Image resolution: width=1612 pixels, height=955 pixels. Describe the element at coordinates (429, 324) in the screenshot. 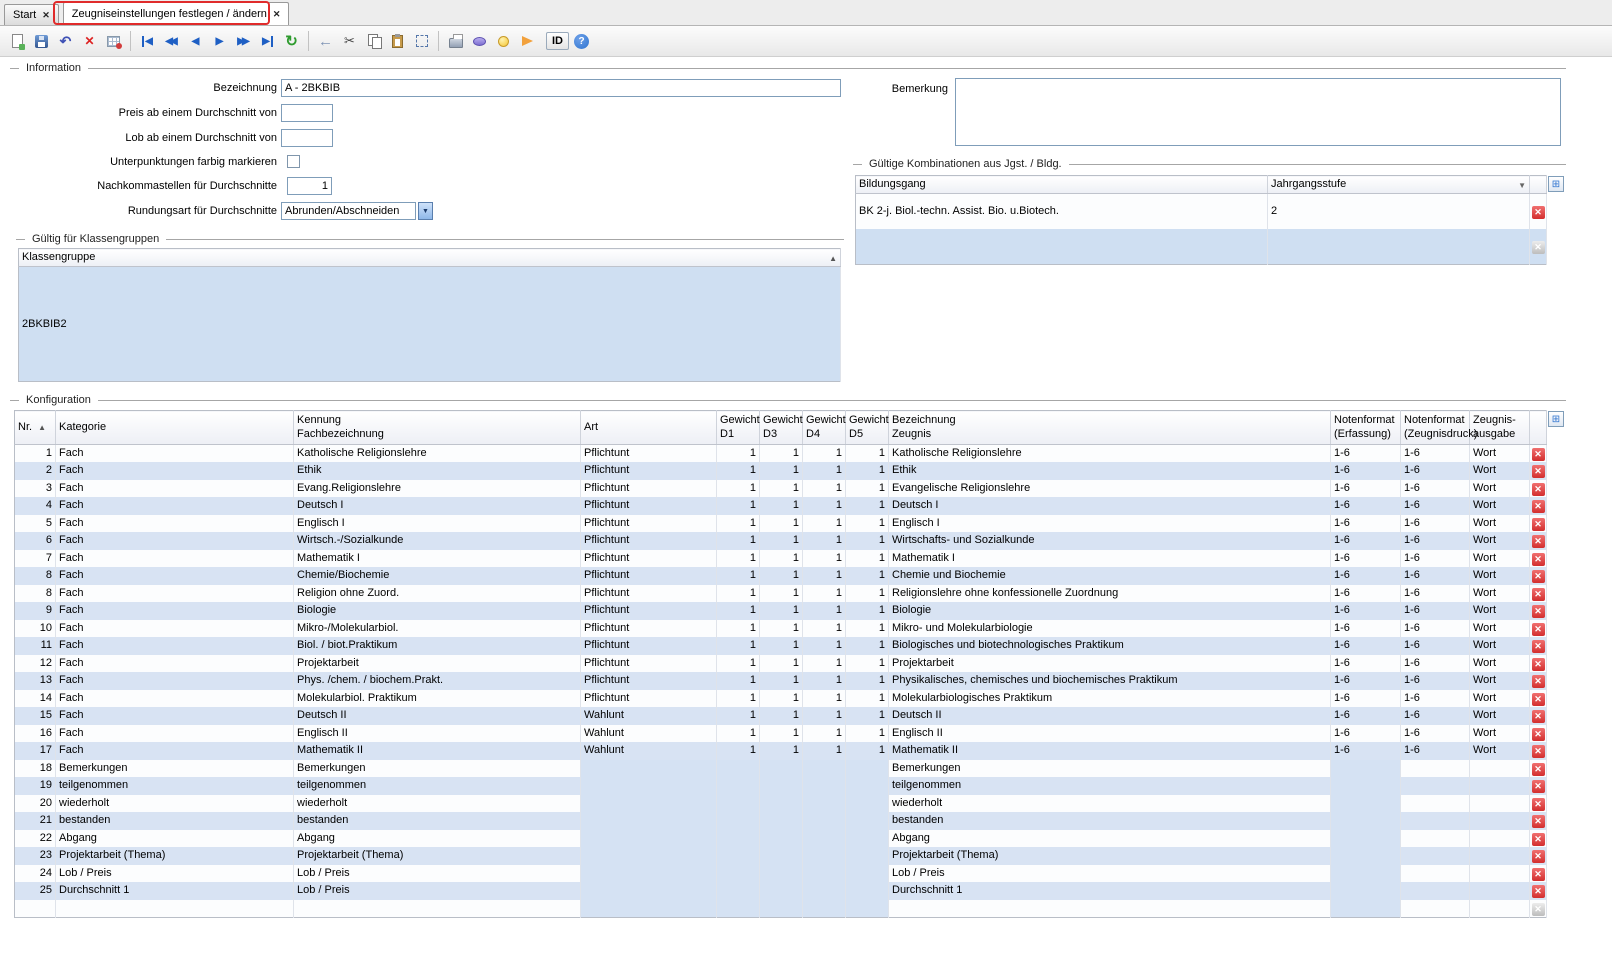

I see `klassengruppe-cell: 2BKBIB2` at that location.